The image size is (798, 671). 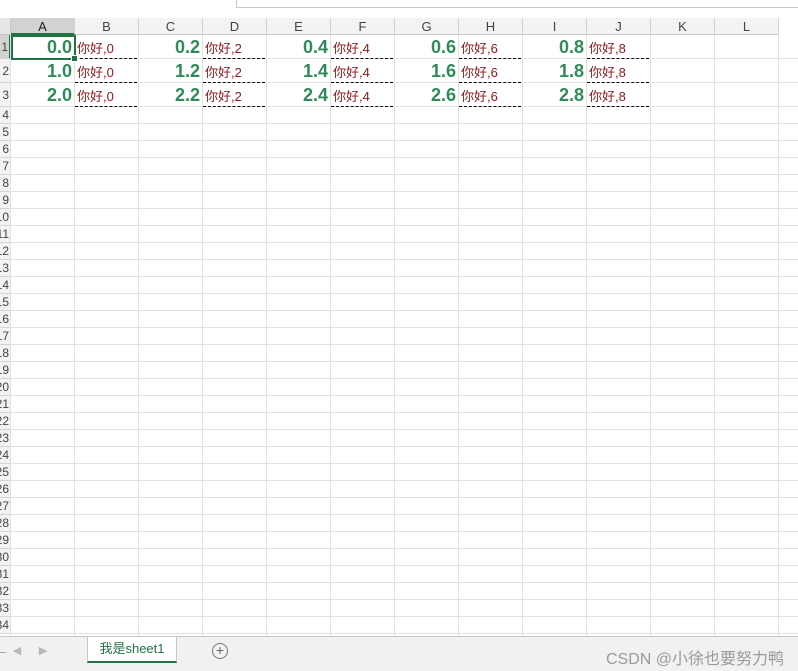 What do you see at coordinates (362, 47) in the screenshot?
I see `cell-f1: 你好,4` at bounding box center [362, 47].